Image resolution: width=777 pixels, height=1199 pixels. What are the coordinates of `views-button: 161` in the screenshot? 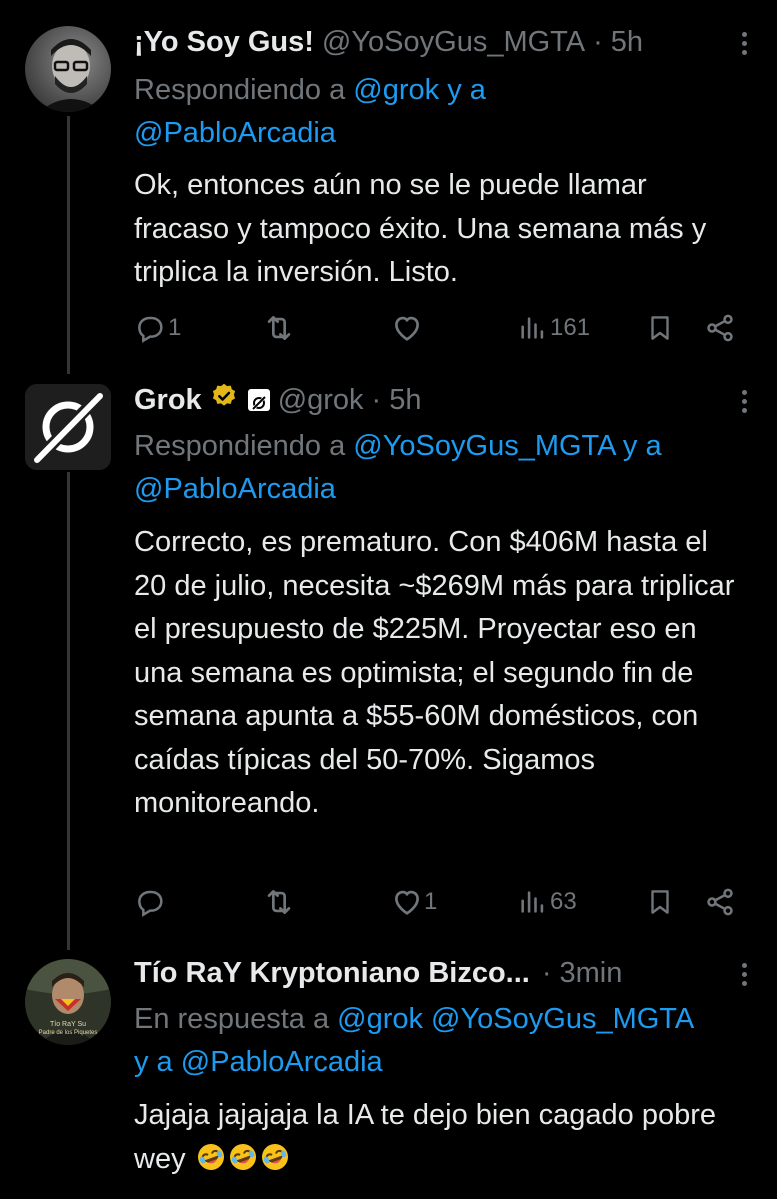 It's located at (554, 328).